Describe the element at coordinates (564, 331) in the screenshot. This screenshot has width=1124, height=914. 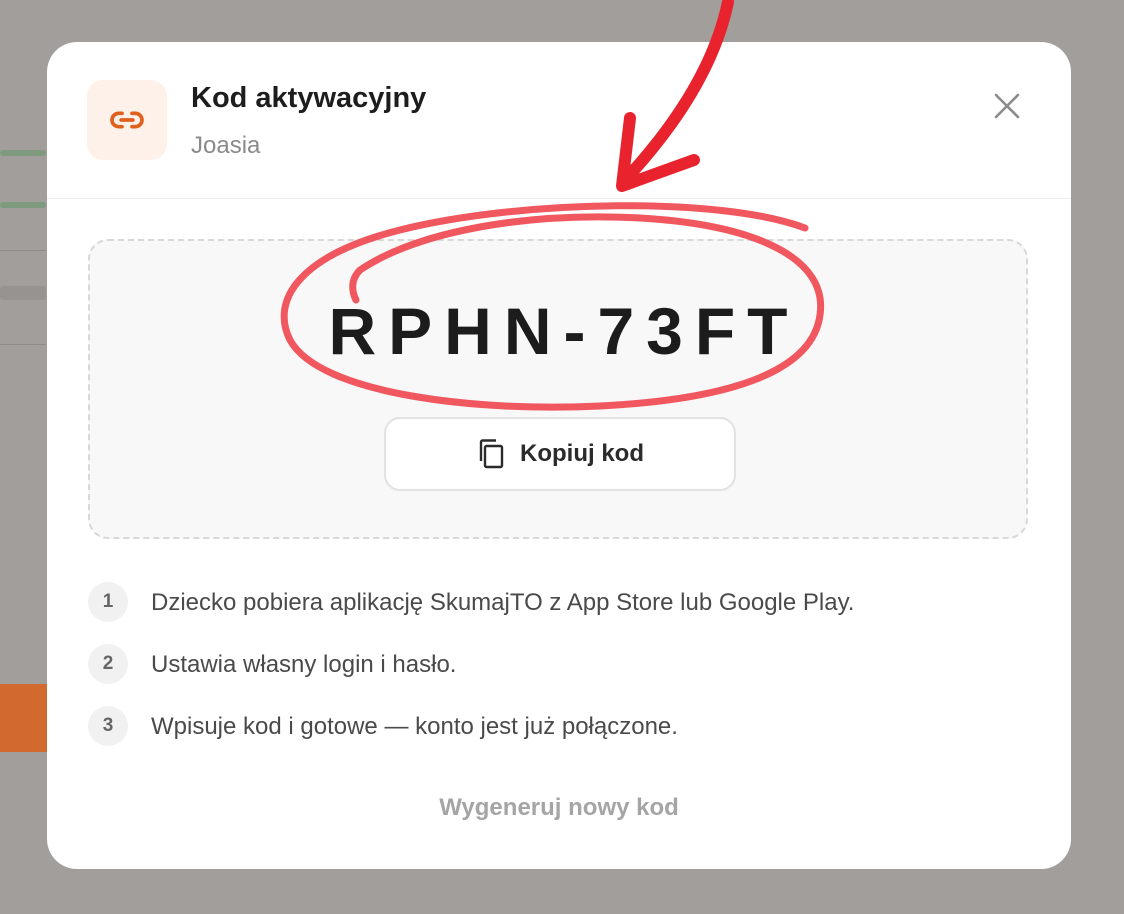
I see `activation-code: RPHN-73FT` at that location.